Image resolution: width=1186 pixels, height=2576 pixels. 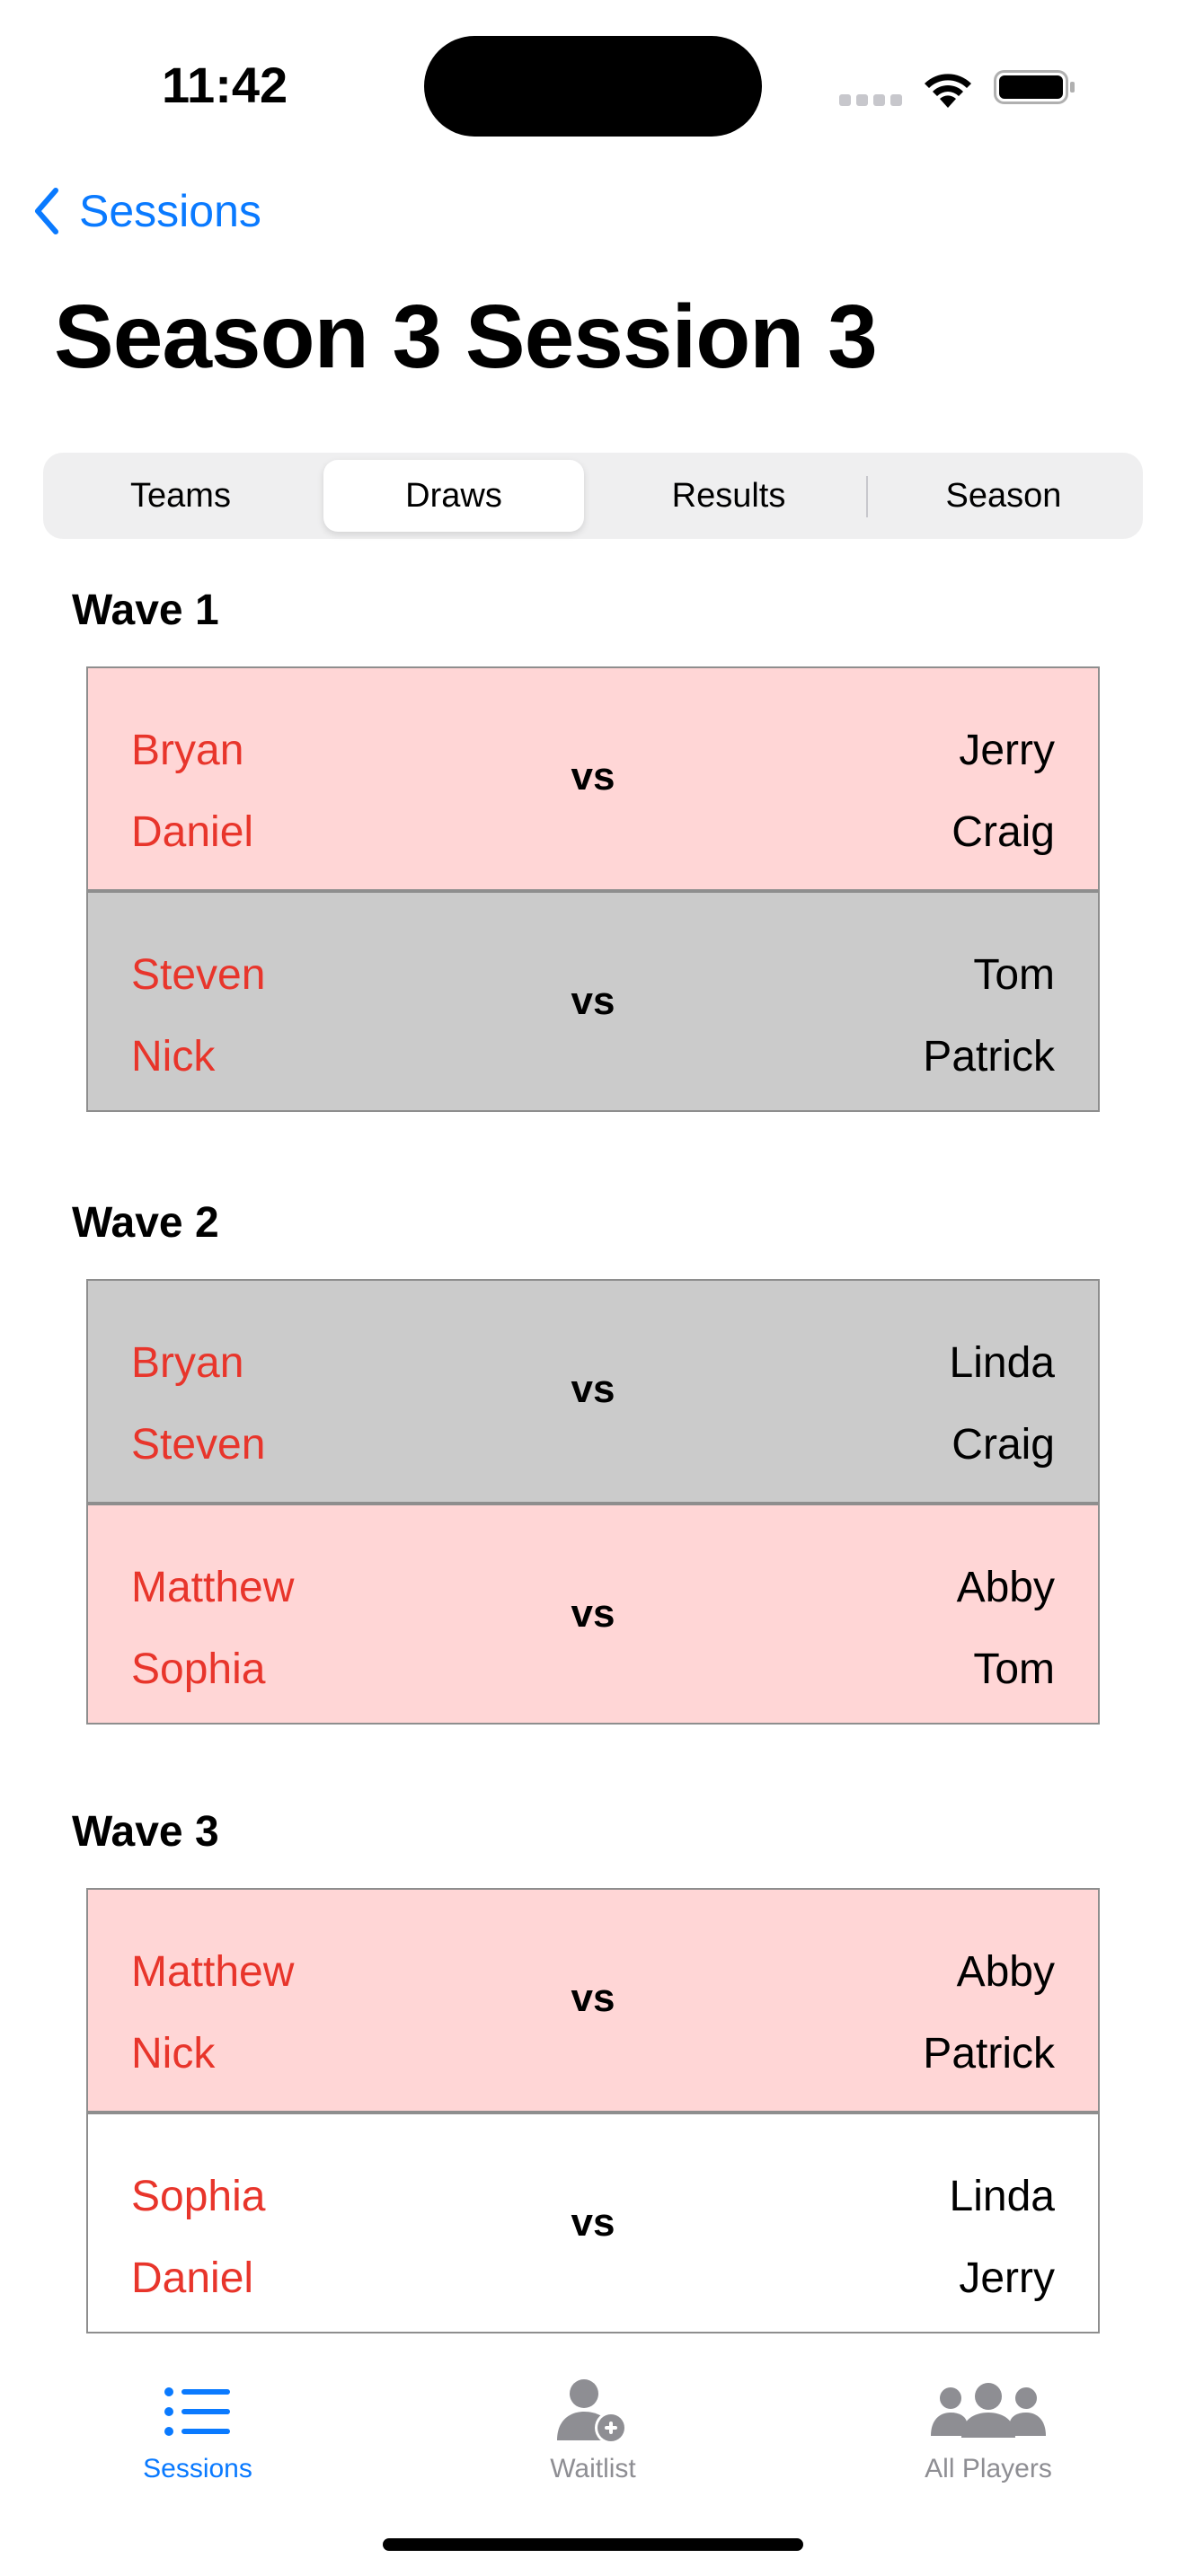 I want to click on right-team: Abby Patrick, so click(x=989, y=2013).